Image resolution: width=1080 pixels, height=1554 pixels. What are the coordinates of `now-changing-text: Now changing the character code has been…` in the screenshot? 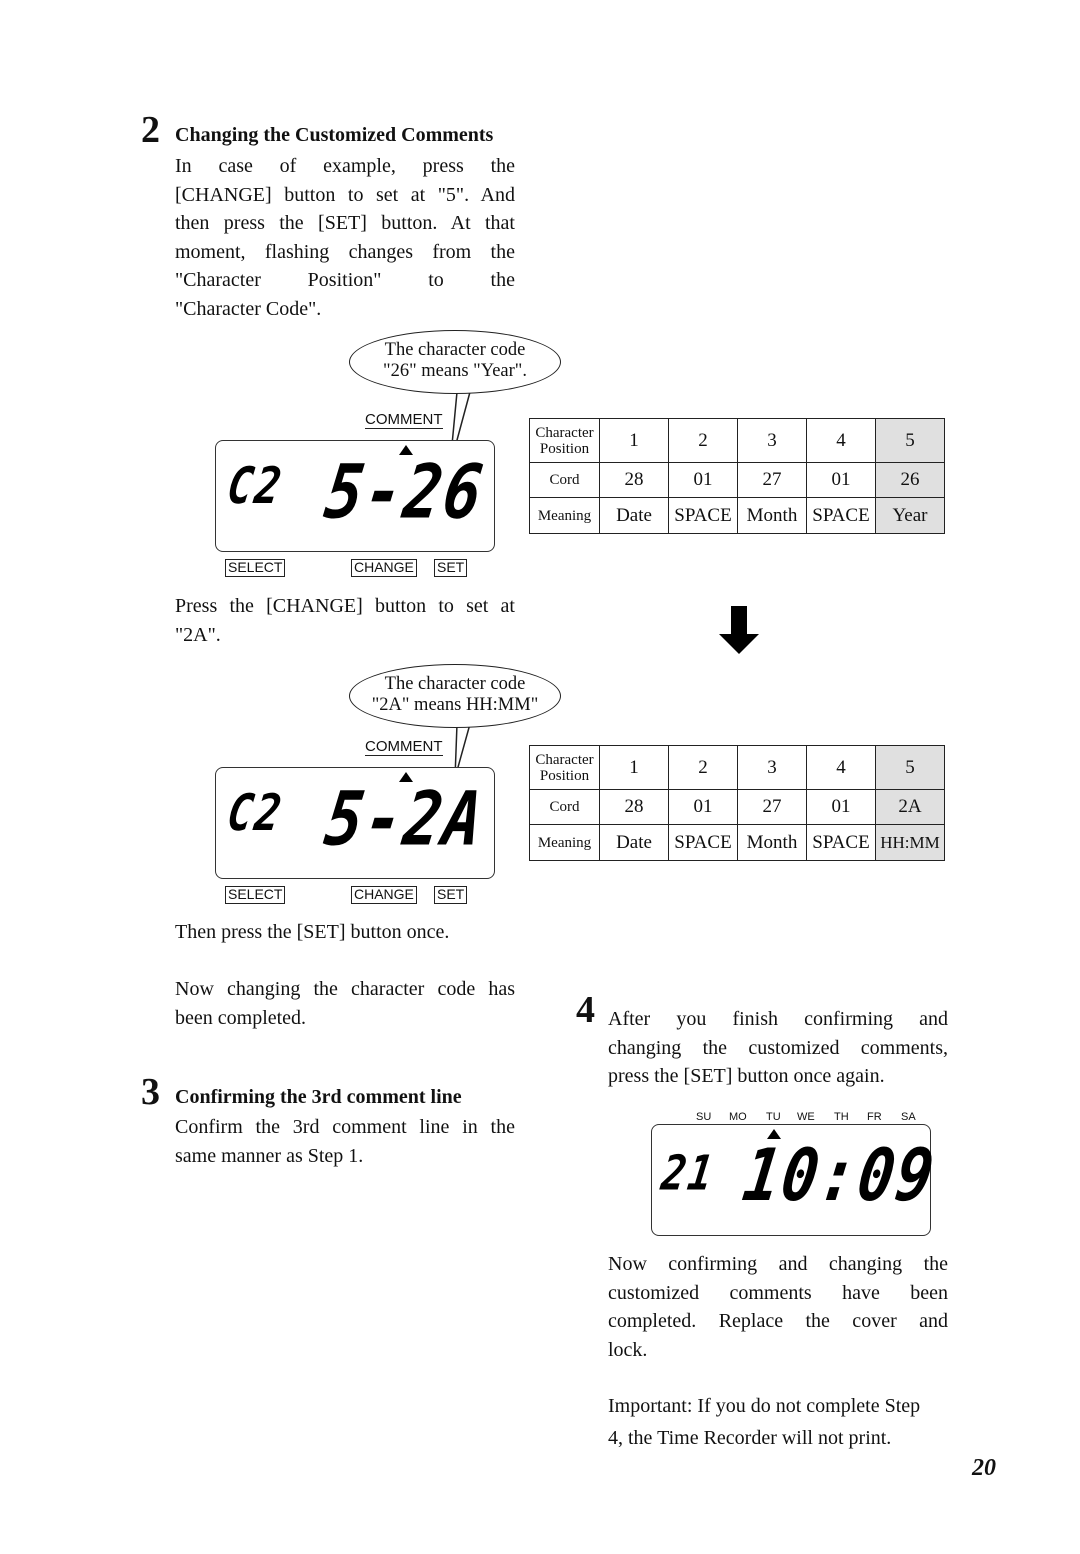 It's located at (345, 1003).